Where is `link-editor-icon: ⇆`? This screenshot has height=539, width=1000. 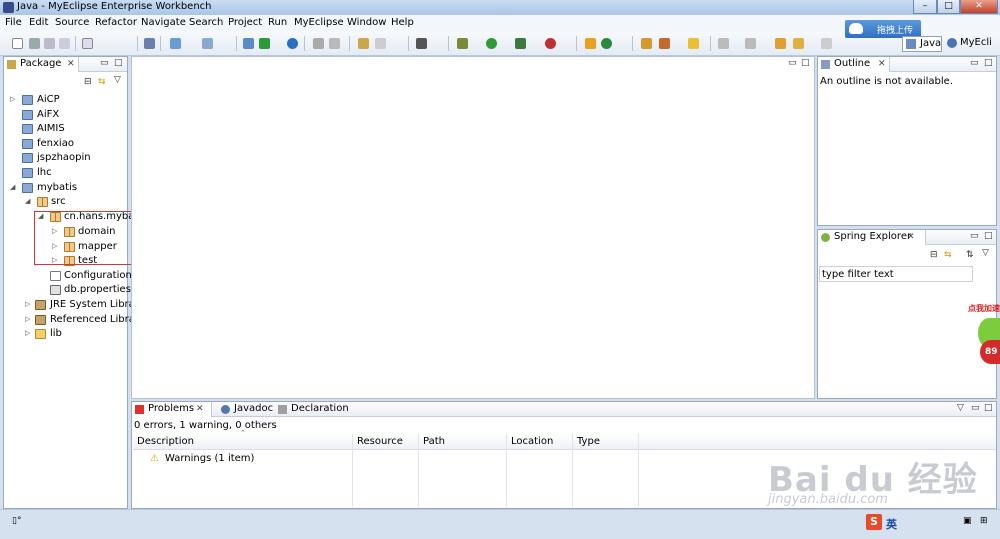
link-editor-icon: ⇆ is located at coordinates (102, 82).